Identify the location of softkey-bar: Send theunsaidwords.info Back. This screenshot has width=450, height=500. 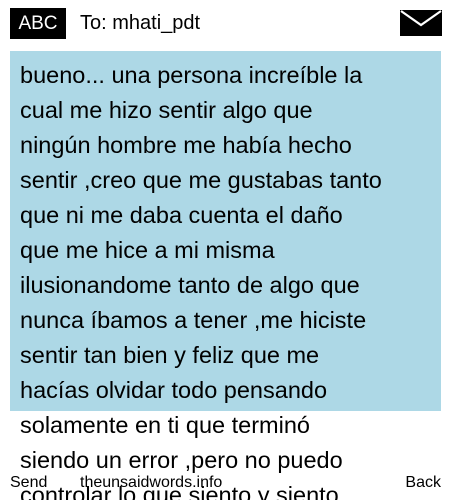
(225, 486).